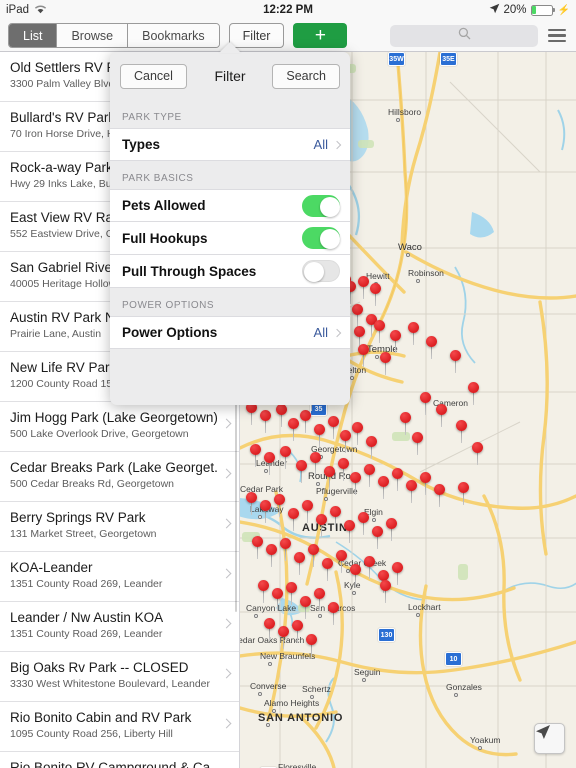 Image resolution: width=576 pixels, height=768 pixels. Describe the element at coordinates (114, 417) in the screenshot. I see `list-item-title: Jim Hogg Park (Lake Georgetown)` at that location.